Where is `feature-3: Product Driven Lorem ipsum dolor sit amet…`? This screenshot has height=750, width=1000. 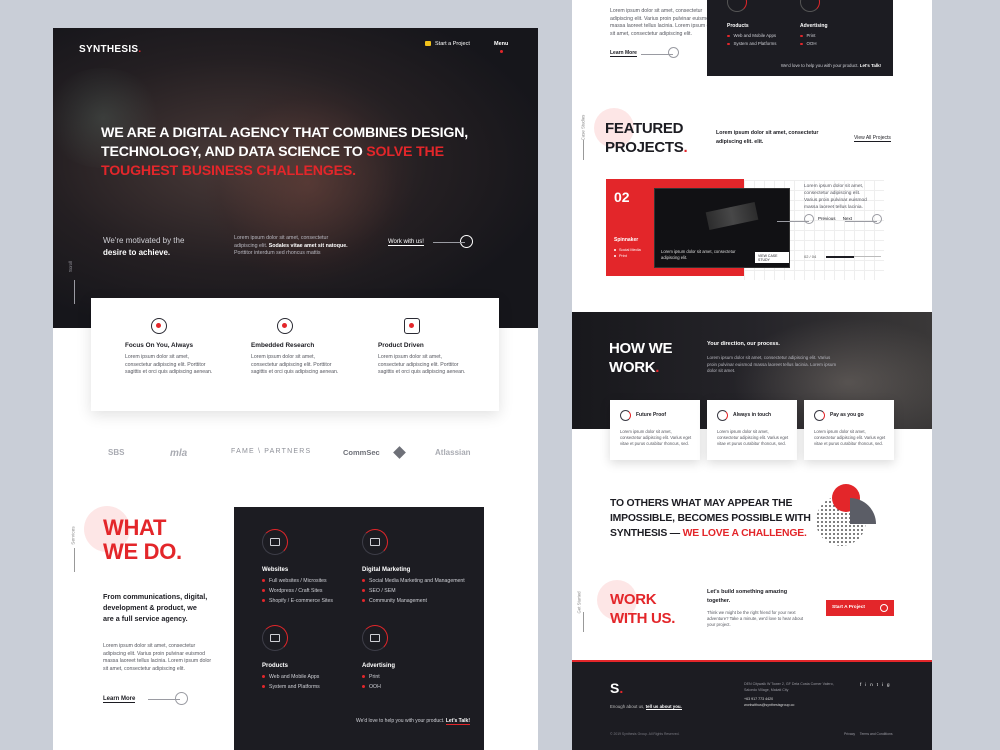 feature-3: Product Driven Lorem ipsum dolor sit amet… is located at coordinates (438, 347).